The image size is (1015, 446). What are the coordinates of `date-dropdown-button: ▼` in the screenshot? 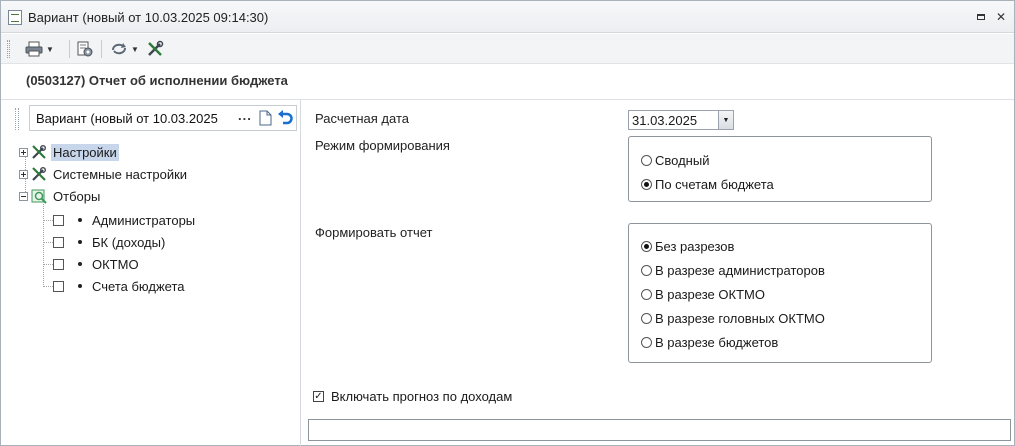 It's located at (725, 120).